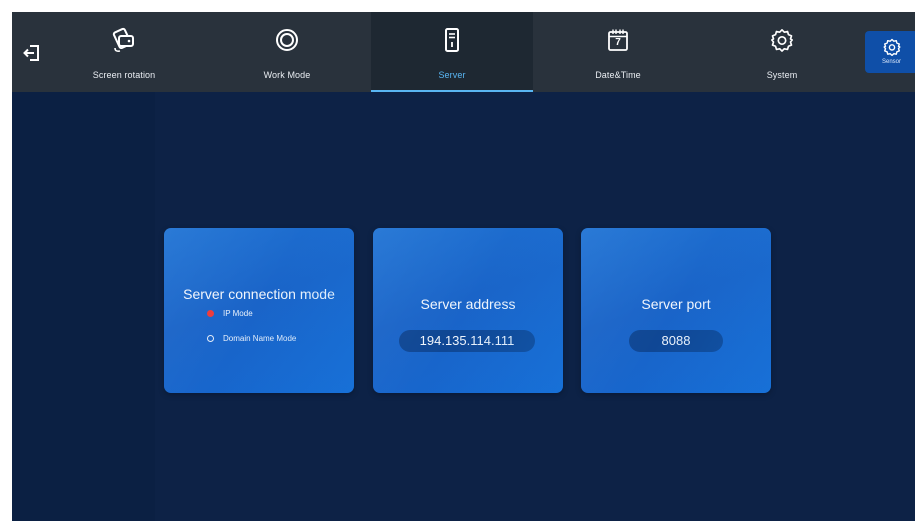  I want to click on sensor-button-label: Sensor, so click(891, 62).